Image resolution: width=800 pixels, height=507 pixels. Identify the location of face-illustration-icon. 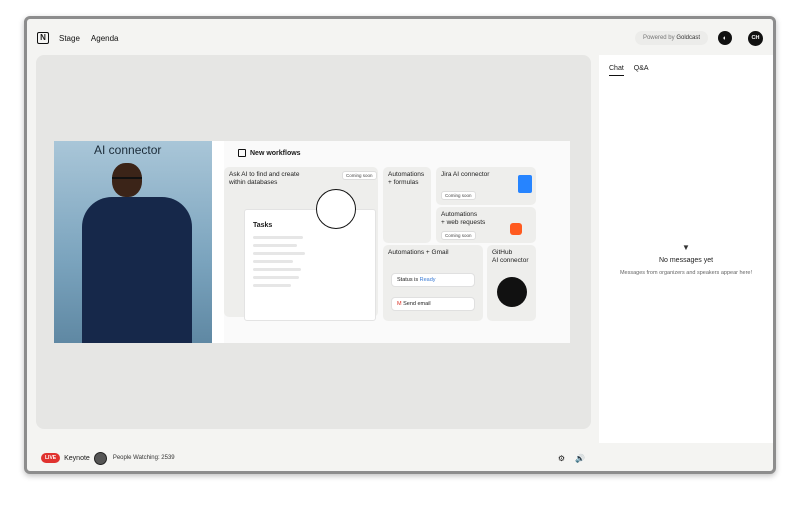
(336, 209).